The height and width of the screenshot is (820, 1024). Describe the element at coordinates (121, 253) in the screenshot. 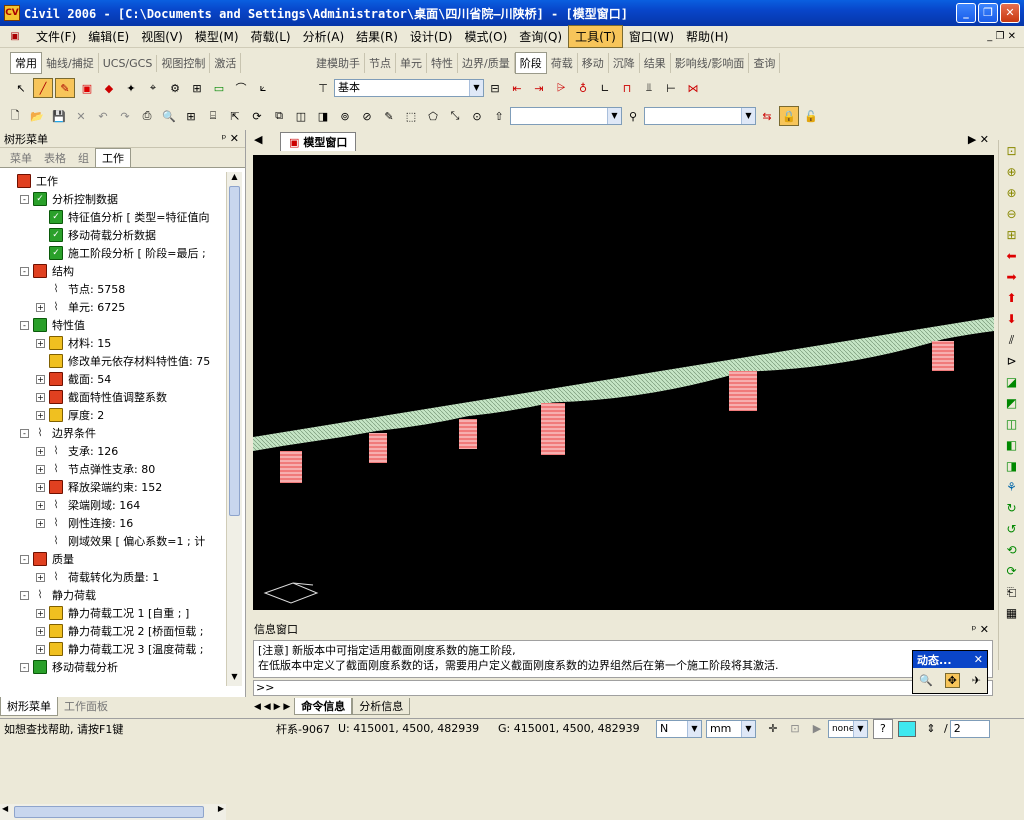

I see `tree-item: ✓ 施工阶段分析 [ 阶段=最后 ;` at that location.